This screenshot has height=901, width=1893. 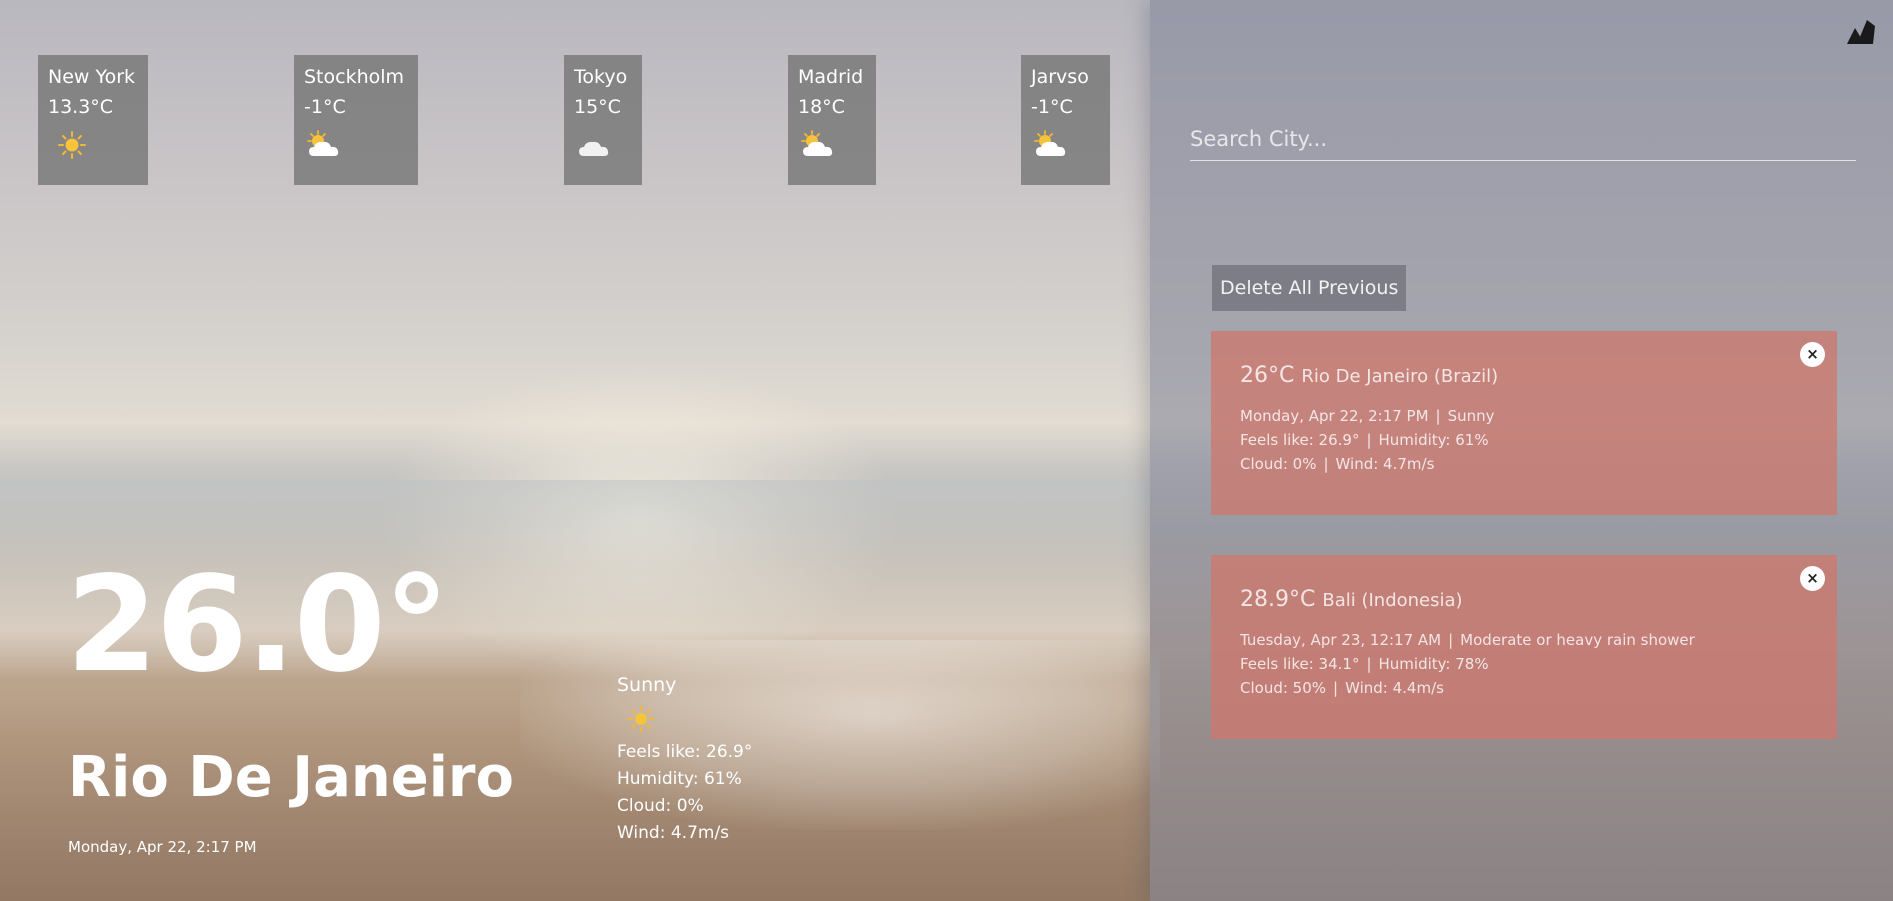 I want to click on search-city-input, so click(x=1523, y=139).